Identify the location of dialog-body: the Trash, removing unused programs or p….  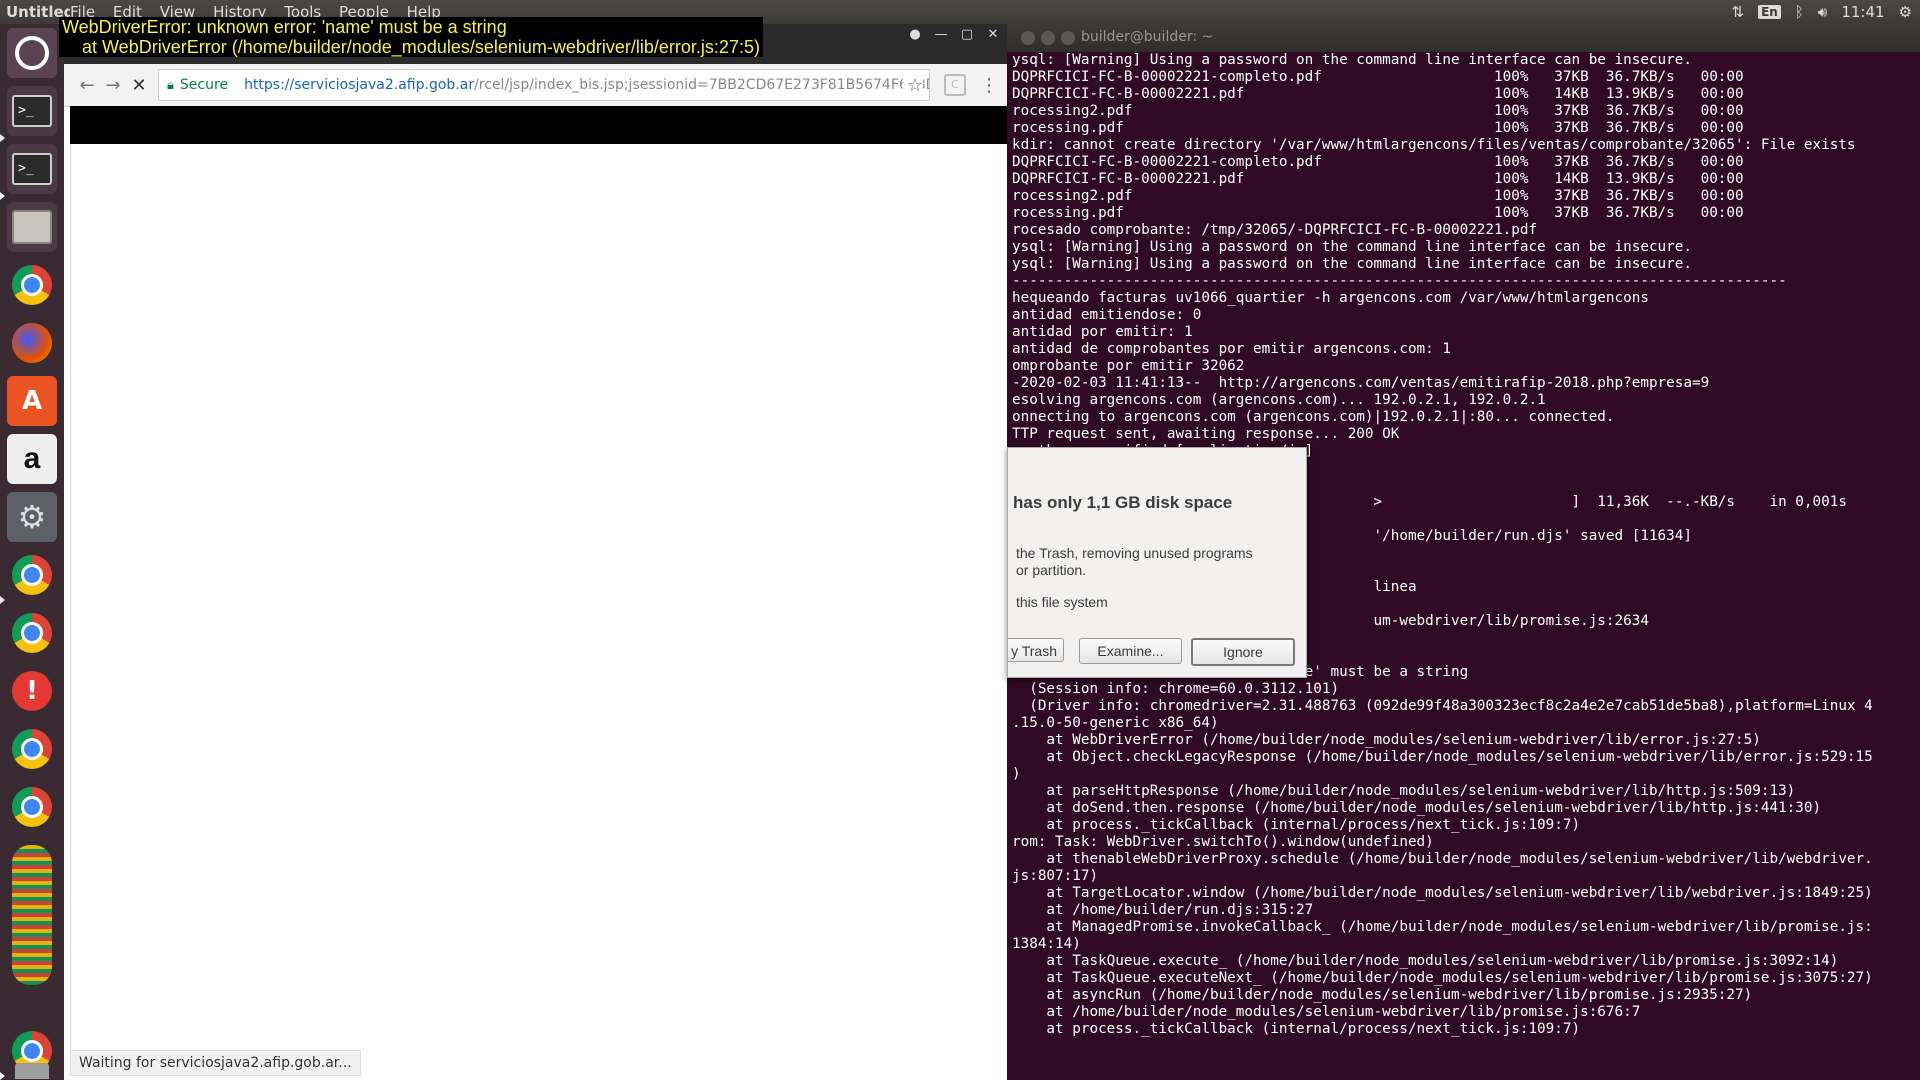
(1134, 562).